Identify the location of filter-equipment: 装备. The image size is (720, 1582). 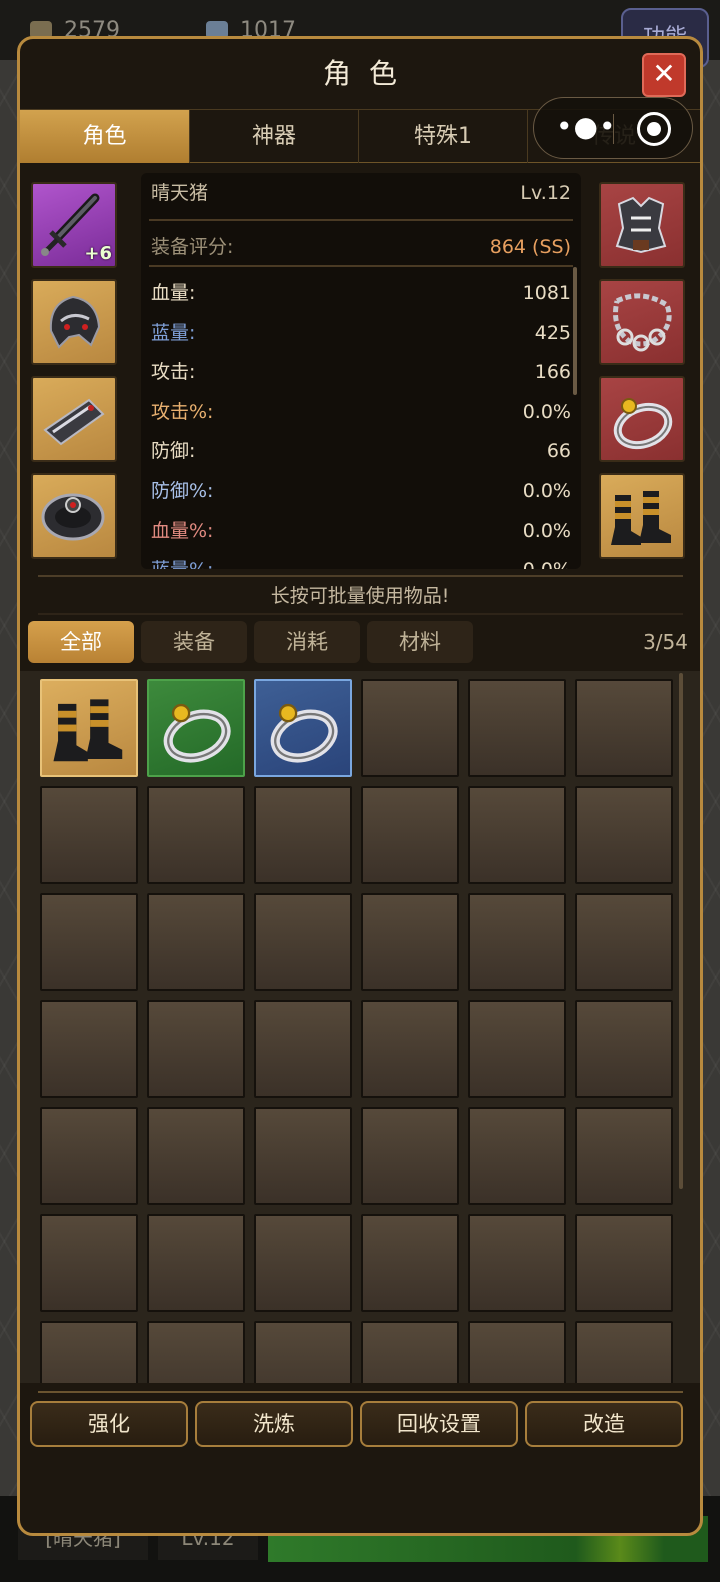
(194, 642).